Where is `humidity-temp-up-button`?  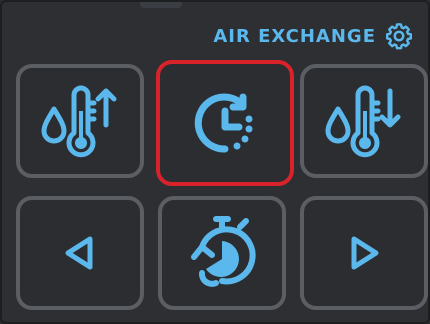 humidity-temp-up-button is located at coordinates (80, 121).